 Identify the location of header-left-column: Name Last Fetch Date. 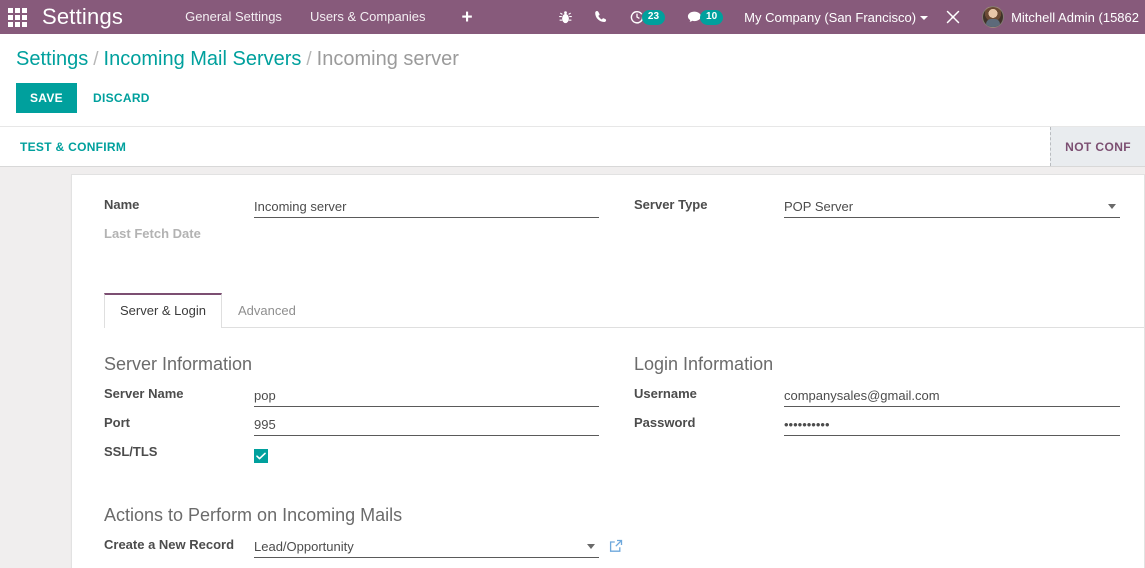
(358, 226).